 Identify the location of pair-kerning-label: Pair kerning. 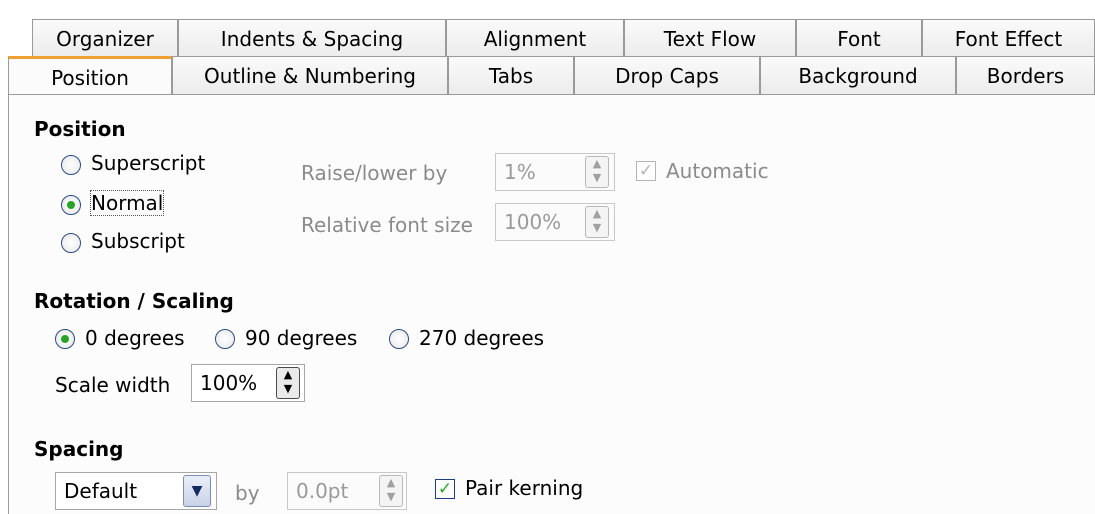
(524, 488).